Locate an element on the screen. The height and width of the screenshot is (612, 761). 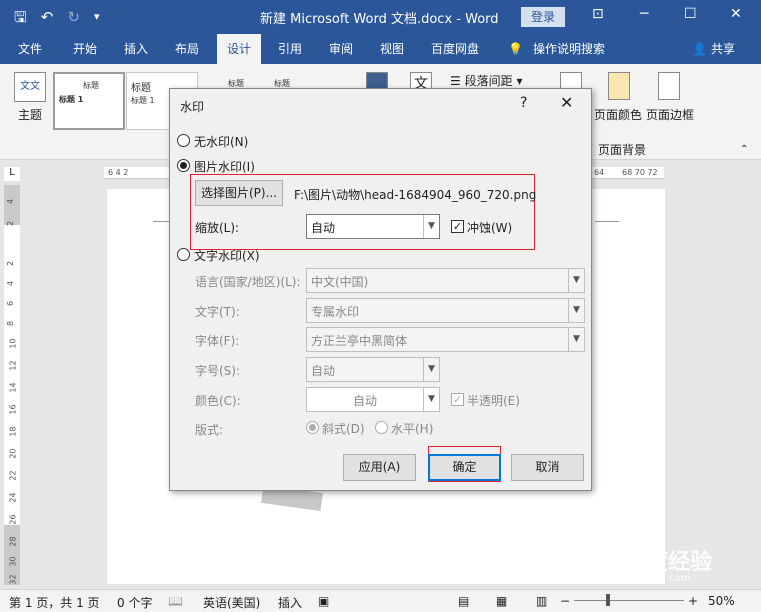
washout-label: 冲蚀(W) is located at coordinates (489, 227).